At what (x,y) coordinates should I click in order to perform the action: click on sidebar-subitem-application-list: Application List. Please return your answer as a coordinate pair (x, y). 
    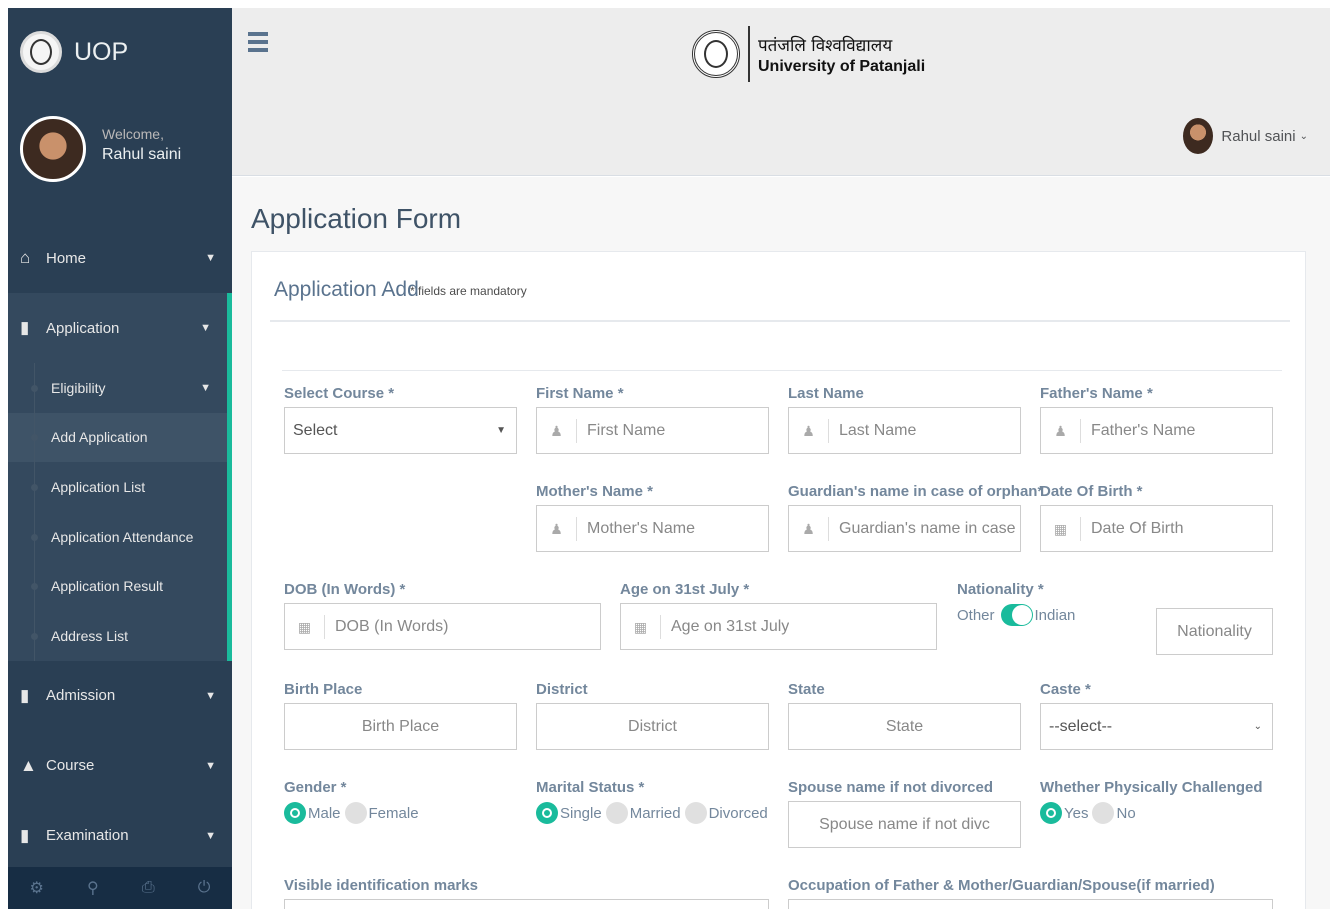
    Looking at the image, I should click on (117, 487).